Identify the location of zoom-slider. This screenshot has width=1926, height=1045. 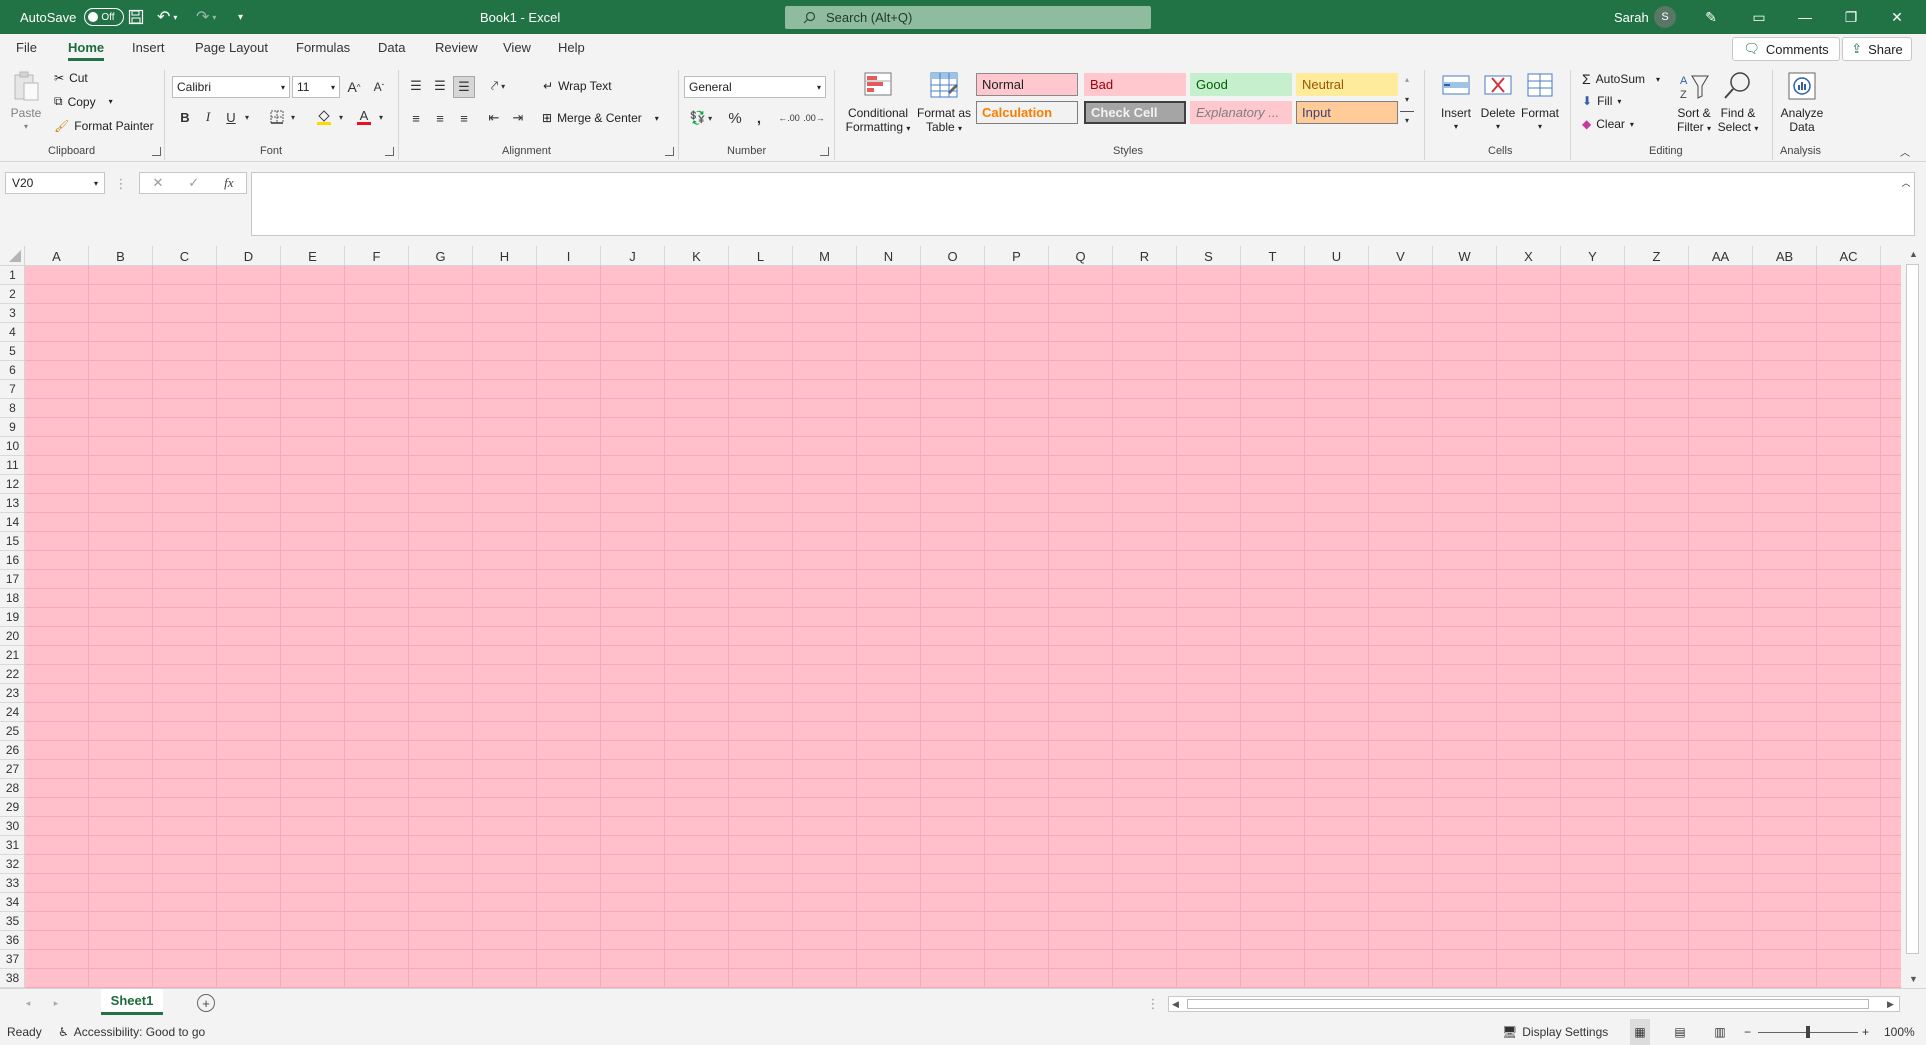
(1808, 1032).